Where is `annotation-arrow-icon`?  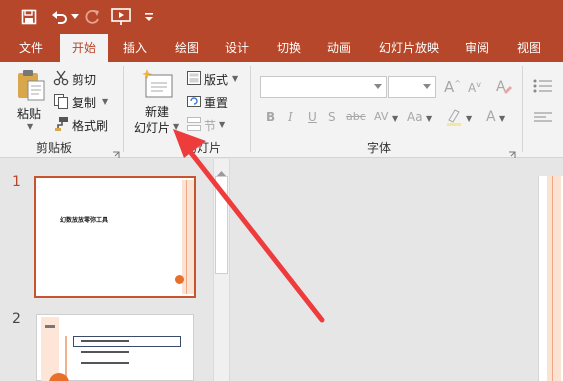 annotation-arrow-icon is located at coordinates (249, 226).